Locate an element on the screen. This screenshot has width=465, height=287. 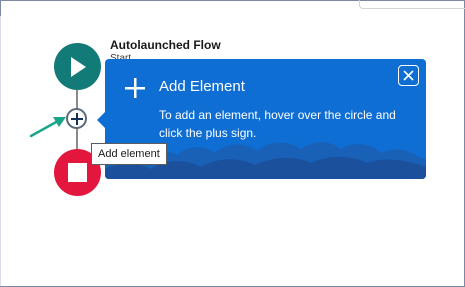
start-node is located at coordinates (77, 66).